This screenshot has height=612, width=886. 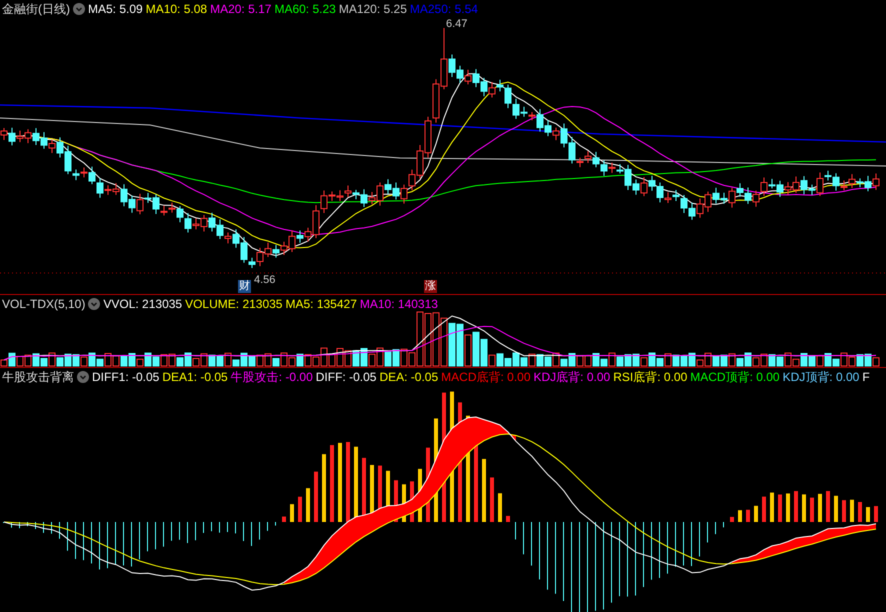 What do you see at coordinates (265, 280) in the screenshot?
I see `low-price-label: 4.56` at bounding box center [265, 280].